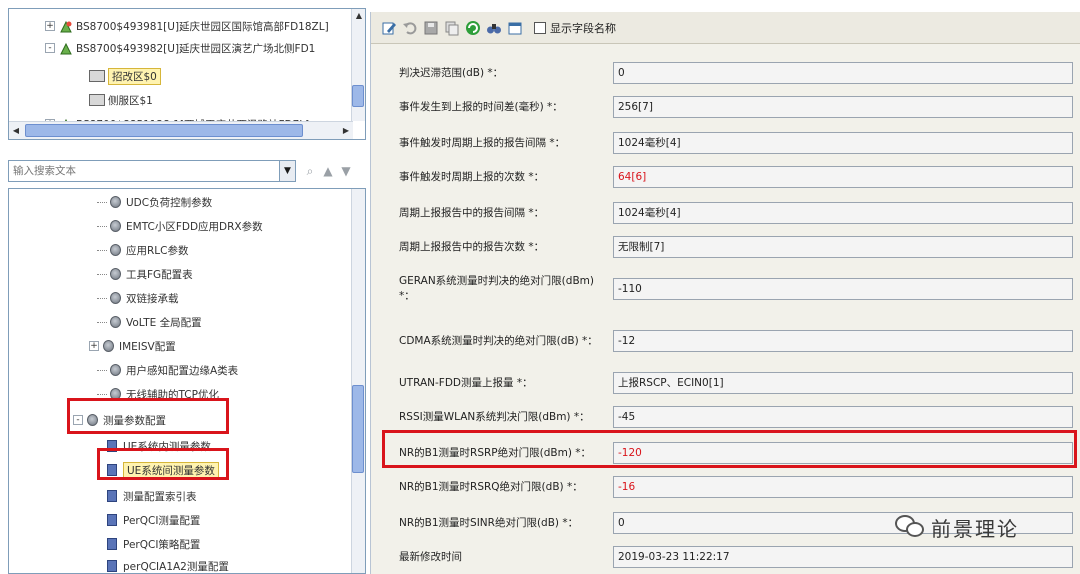 The width and height of the screenshot is (1080, 574). I want to click on field-value: 2019-03-23 11:22:17, so click(843, 557).